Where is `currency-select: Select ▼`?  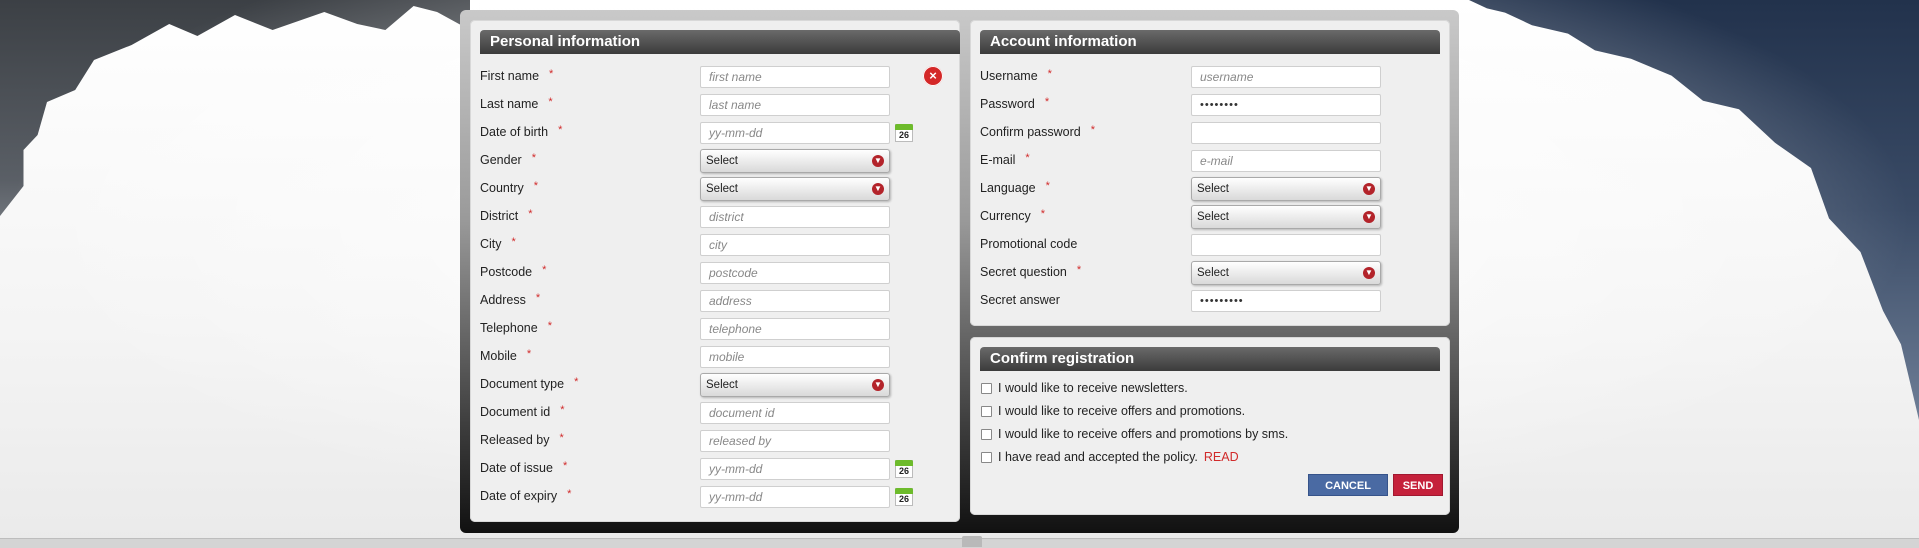 currency-select: Select ▼ is located at coordinates (1286, 217).